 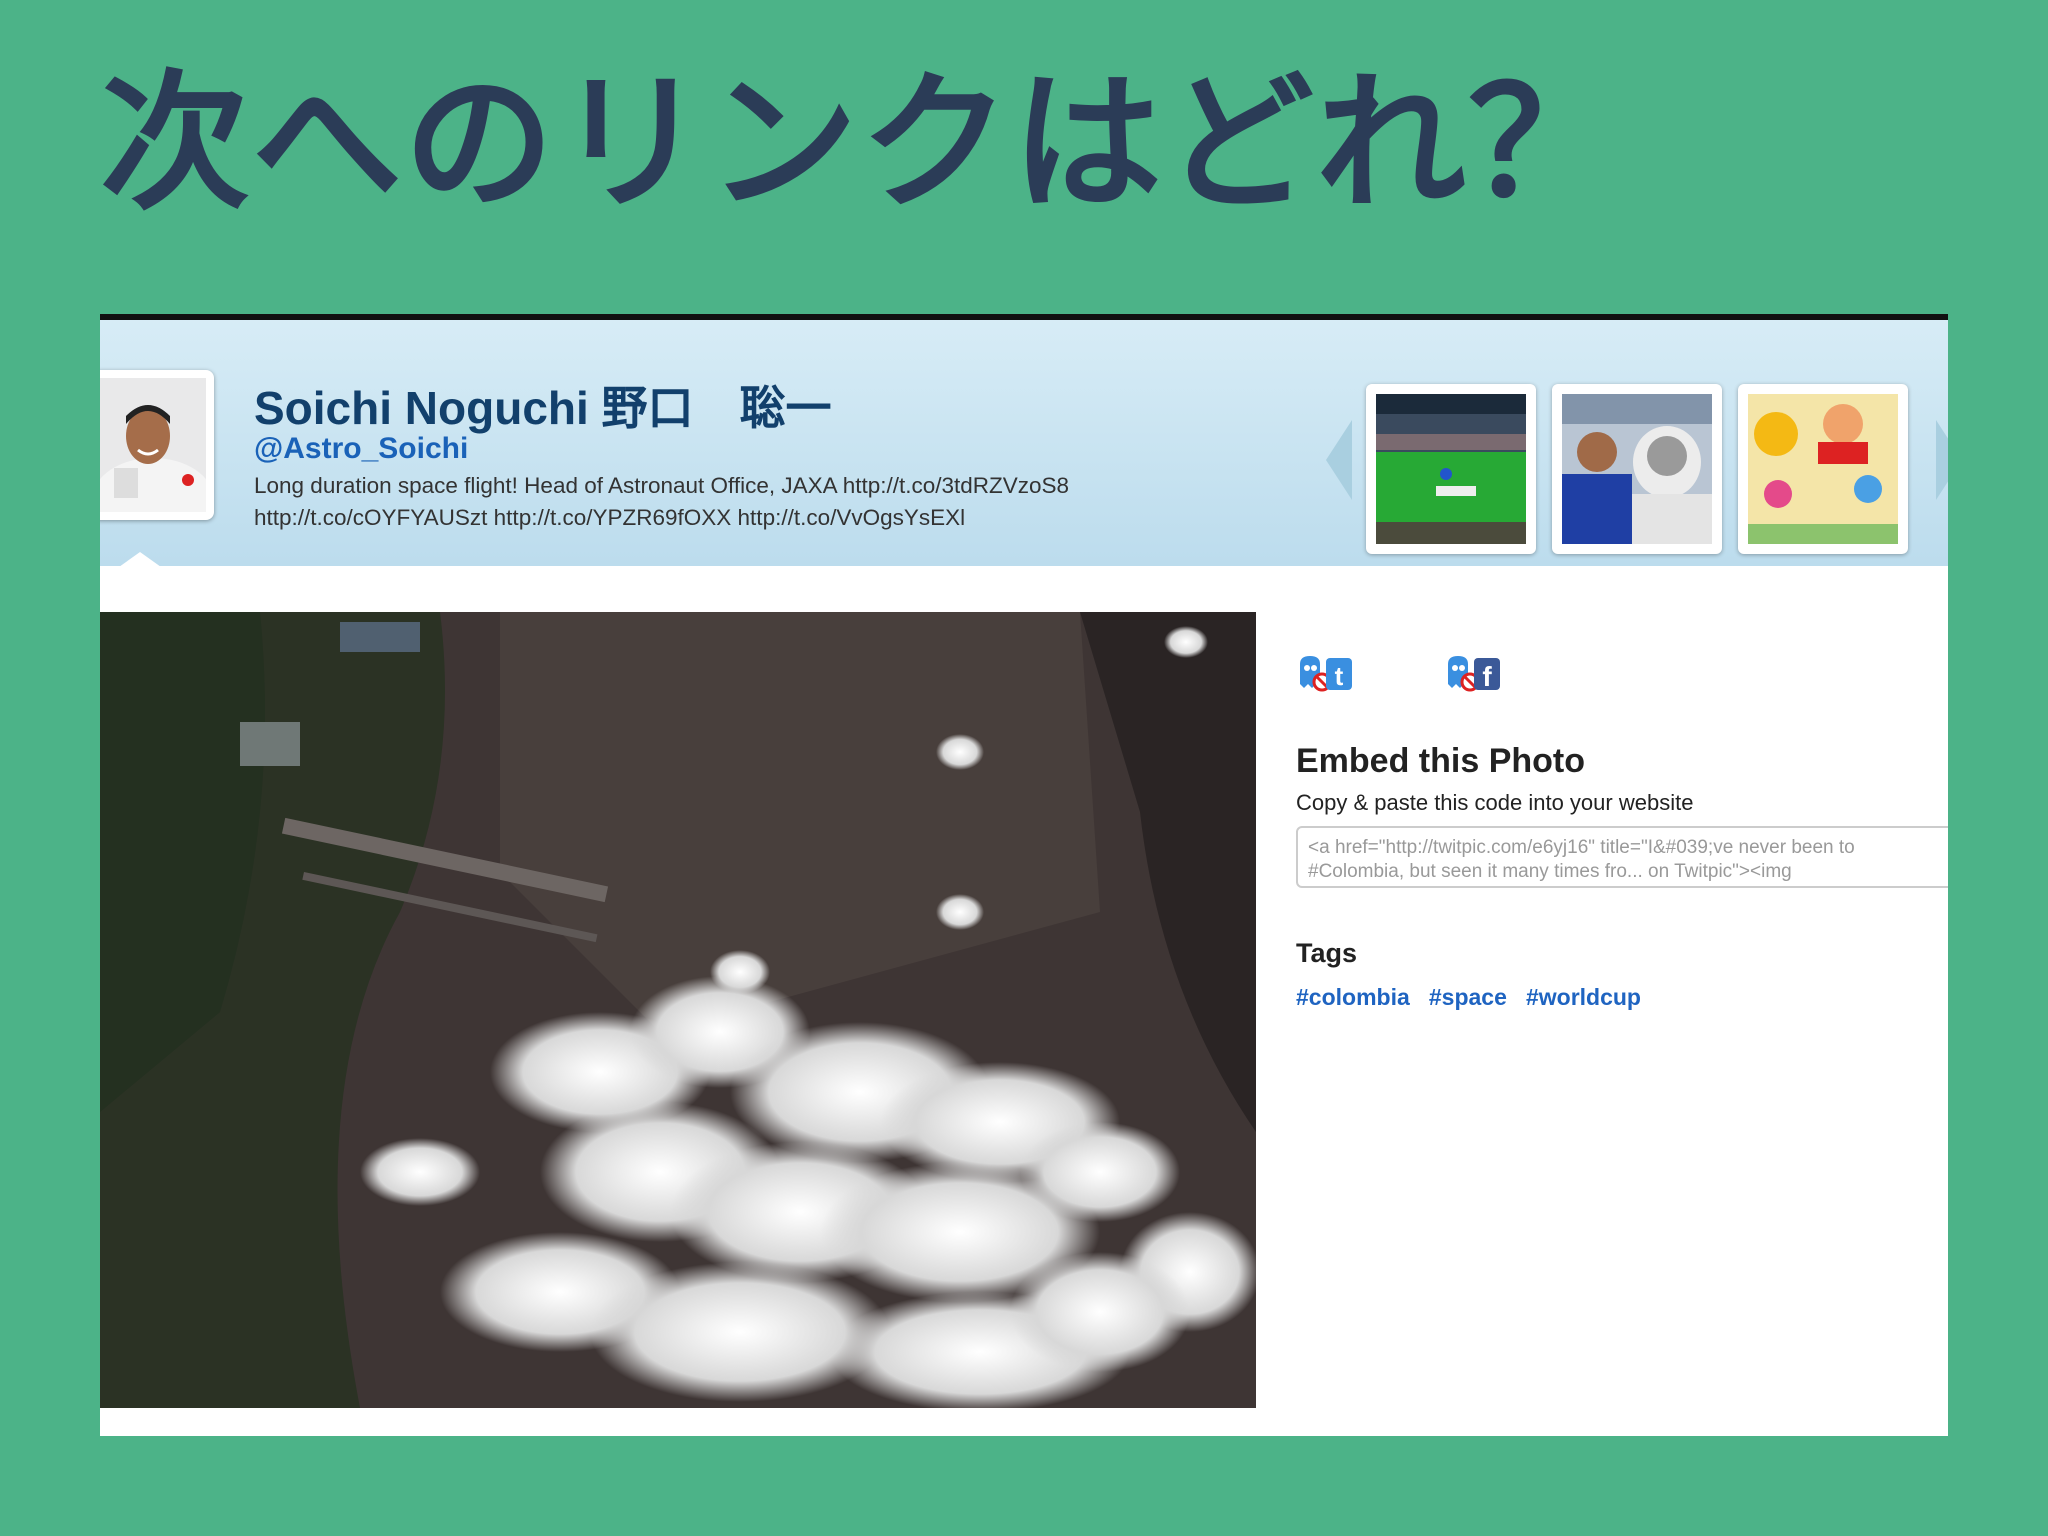 I want to click on astronaut-fan-photo-image, so click(x=1637, y=469).